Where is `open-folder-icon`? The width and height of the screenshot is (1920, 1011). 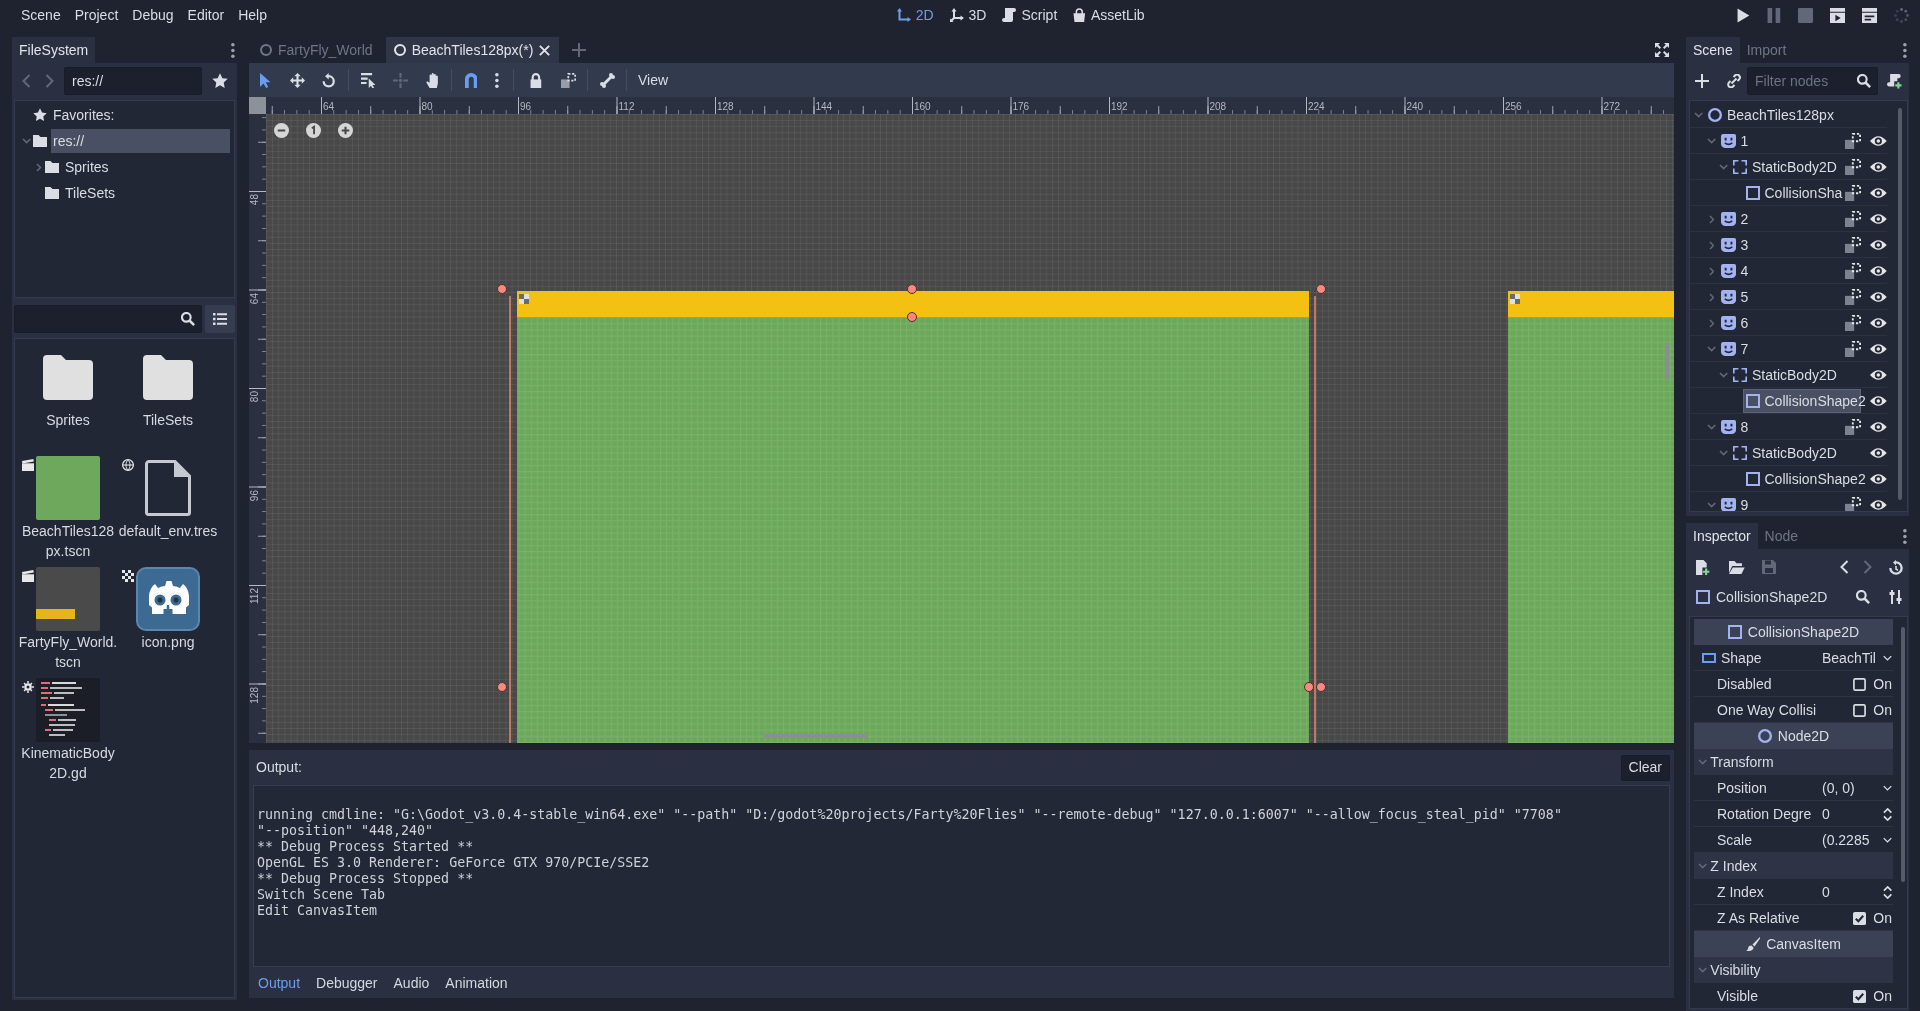 open-folder-icon is located at coordinates (1736, 567).